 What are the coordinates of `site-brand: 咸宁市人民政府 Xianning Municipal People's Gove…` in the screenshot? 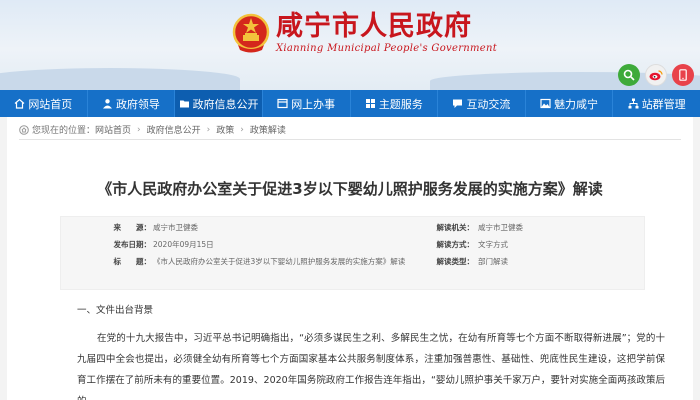 It's located at (364, 33).